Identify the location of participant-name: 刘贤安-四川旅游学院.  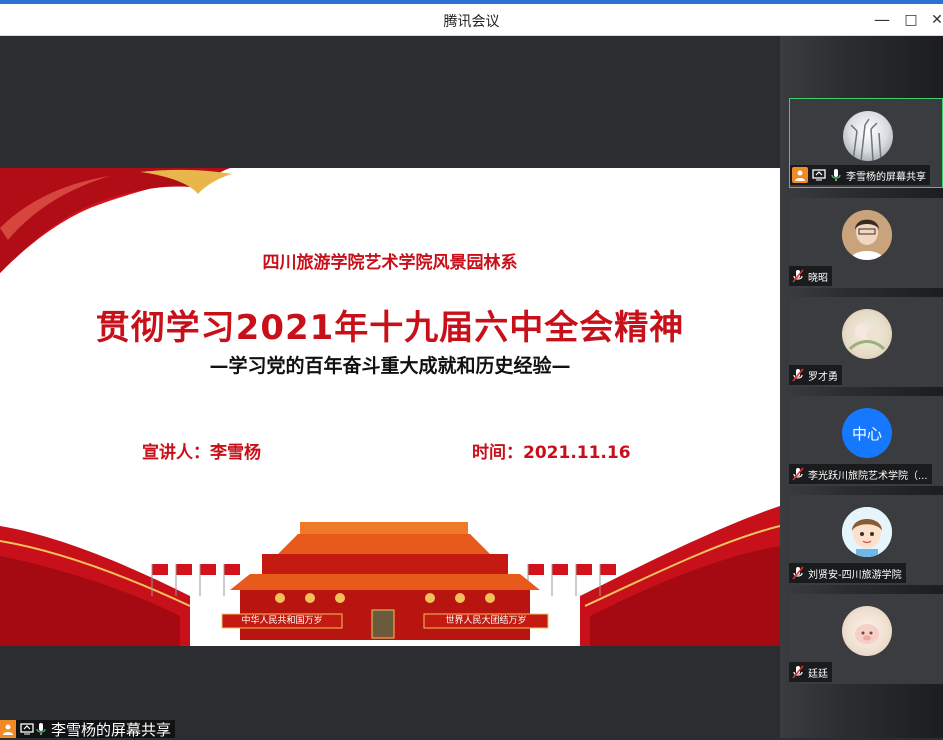
(855, 575).